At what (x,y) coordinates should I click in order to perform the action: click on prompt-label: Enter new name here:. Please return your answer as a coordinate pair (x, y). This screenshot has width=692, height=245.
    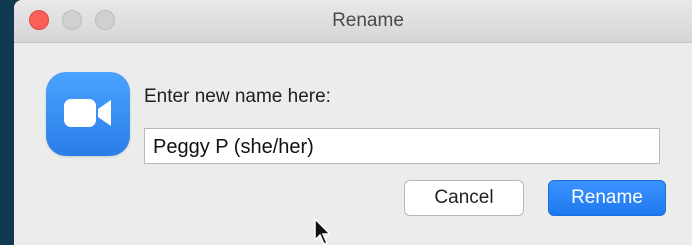
    Looking at the image, I should click on (237, 96).